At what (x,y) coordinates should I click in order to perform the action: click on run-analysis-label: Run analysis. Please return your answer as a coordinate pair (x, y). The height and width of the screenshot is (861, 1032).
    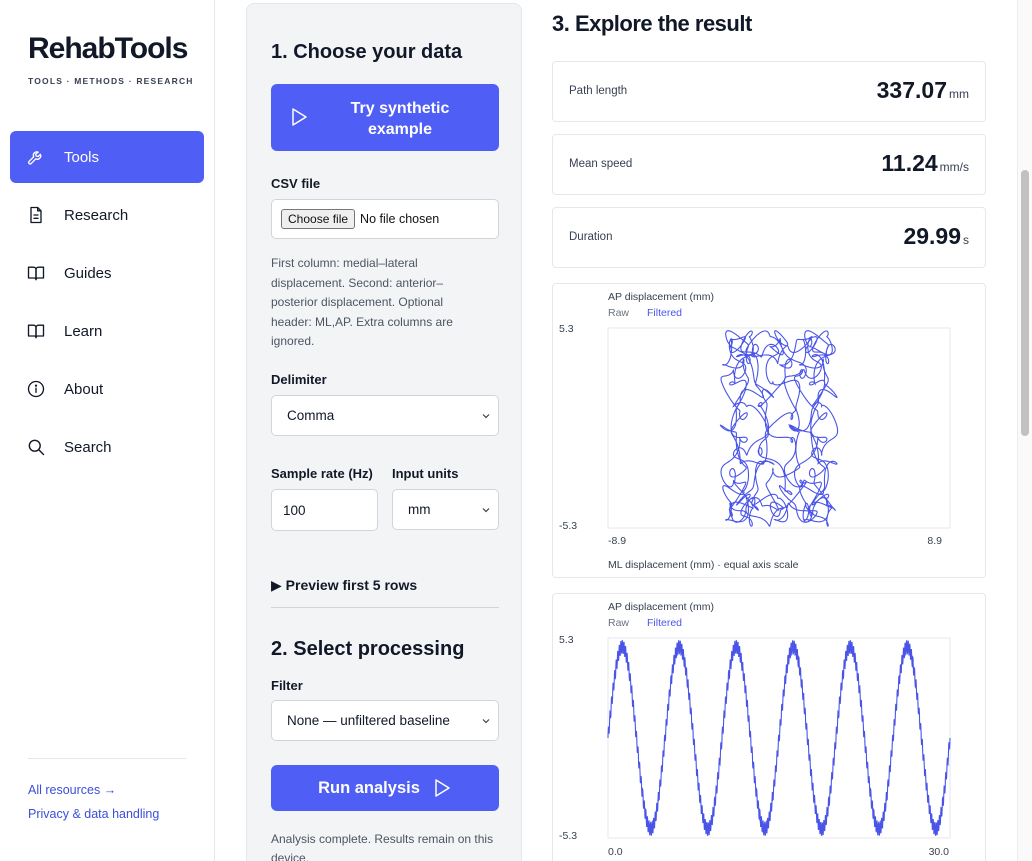
    Looking at the image, I should click on (369, 787).